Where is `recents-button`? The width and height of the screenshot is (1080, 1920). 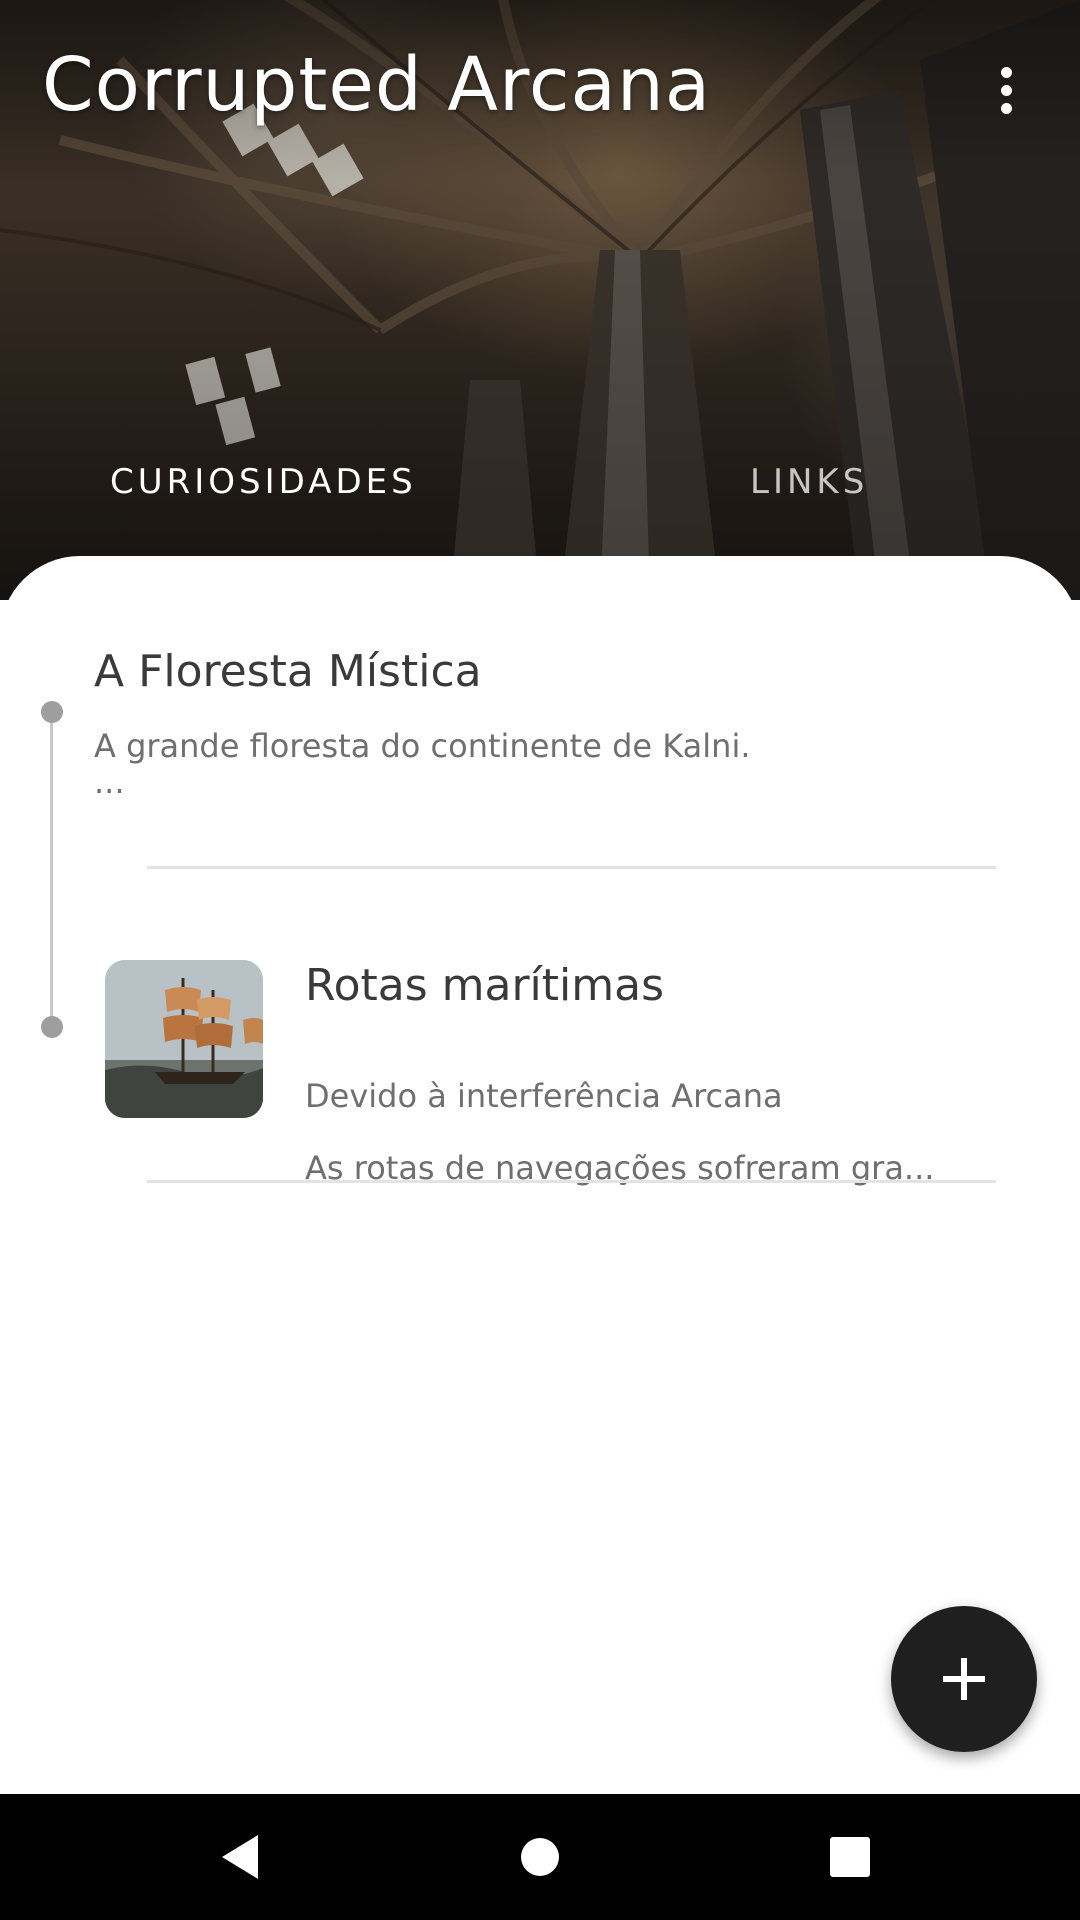
recents-button is located at coordinates (850, 1857).